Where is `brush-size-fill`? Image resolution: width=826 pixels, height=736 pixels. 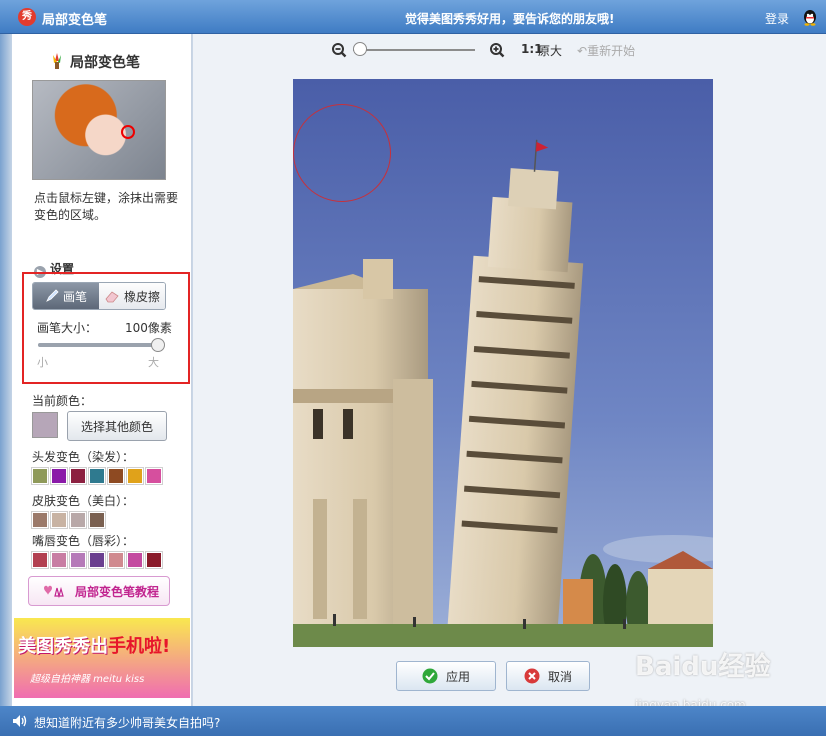 brush-size-fill is located at coordinates (98, 345).